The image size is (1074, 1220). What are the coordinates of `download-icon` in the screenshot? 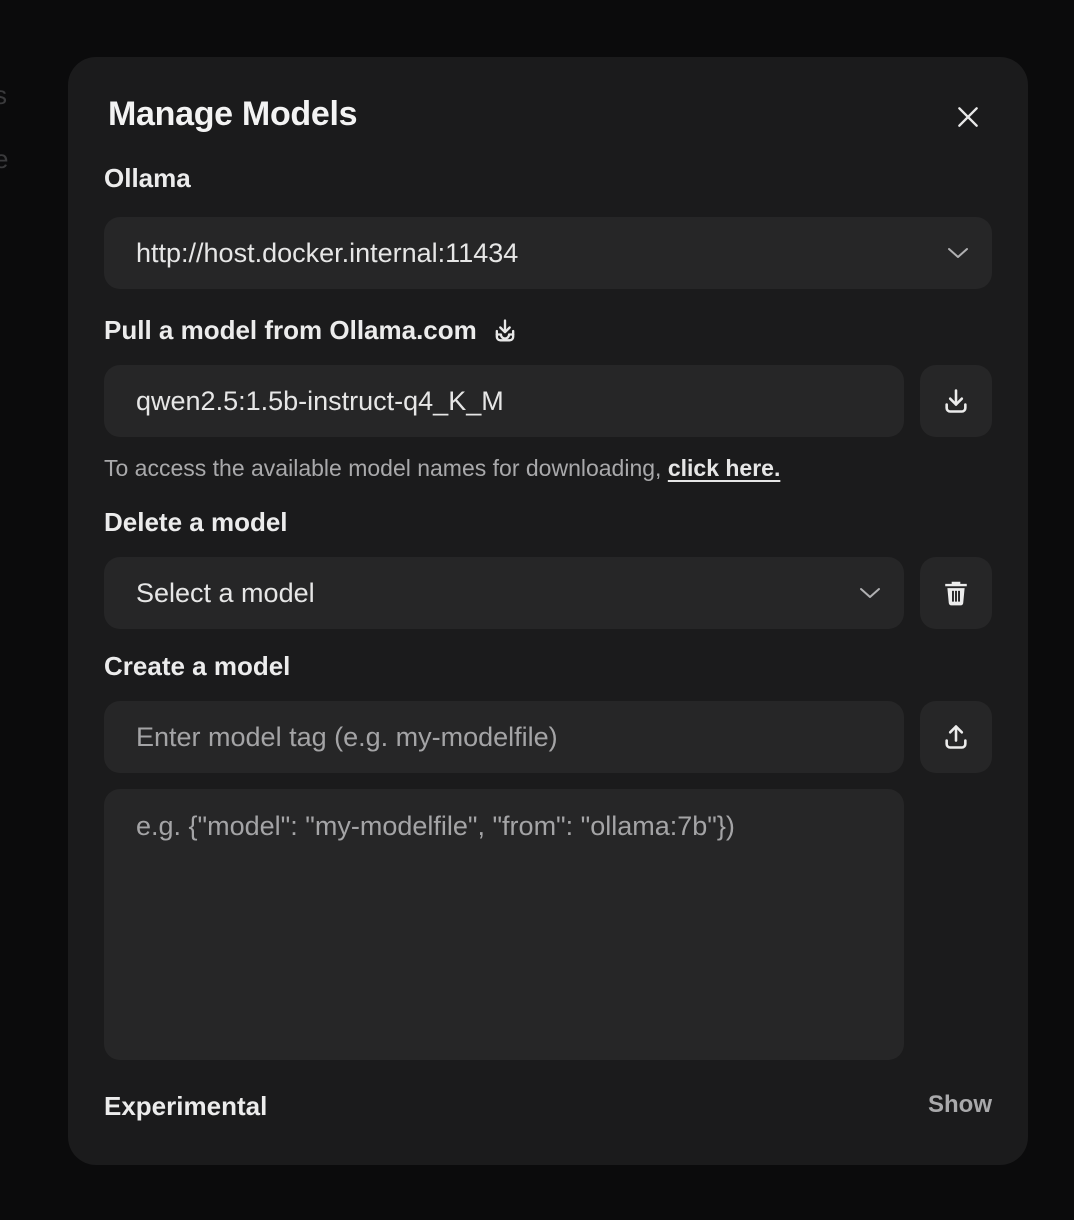 It's located at (956, 401).